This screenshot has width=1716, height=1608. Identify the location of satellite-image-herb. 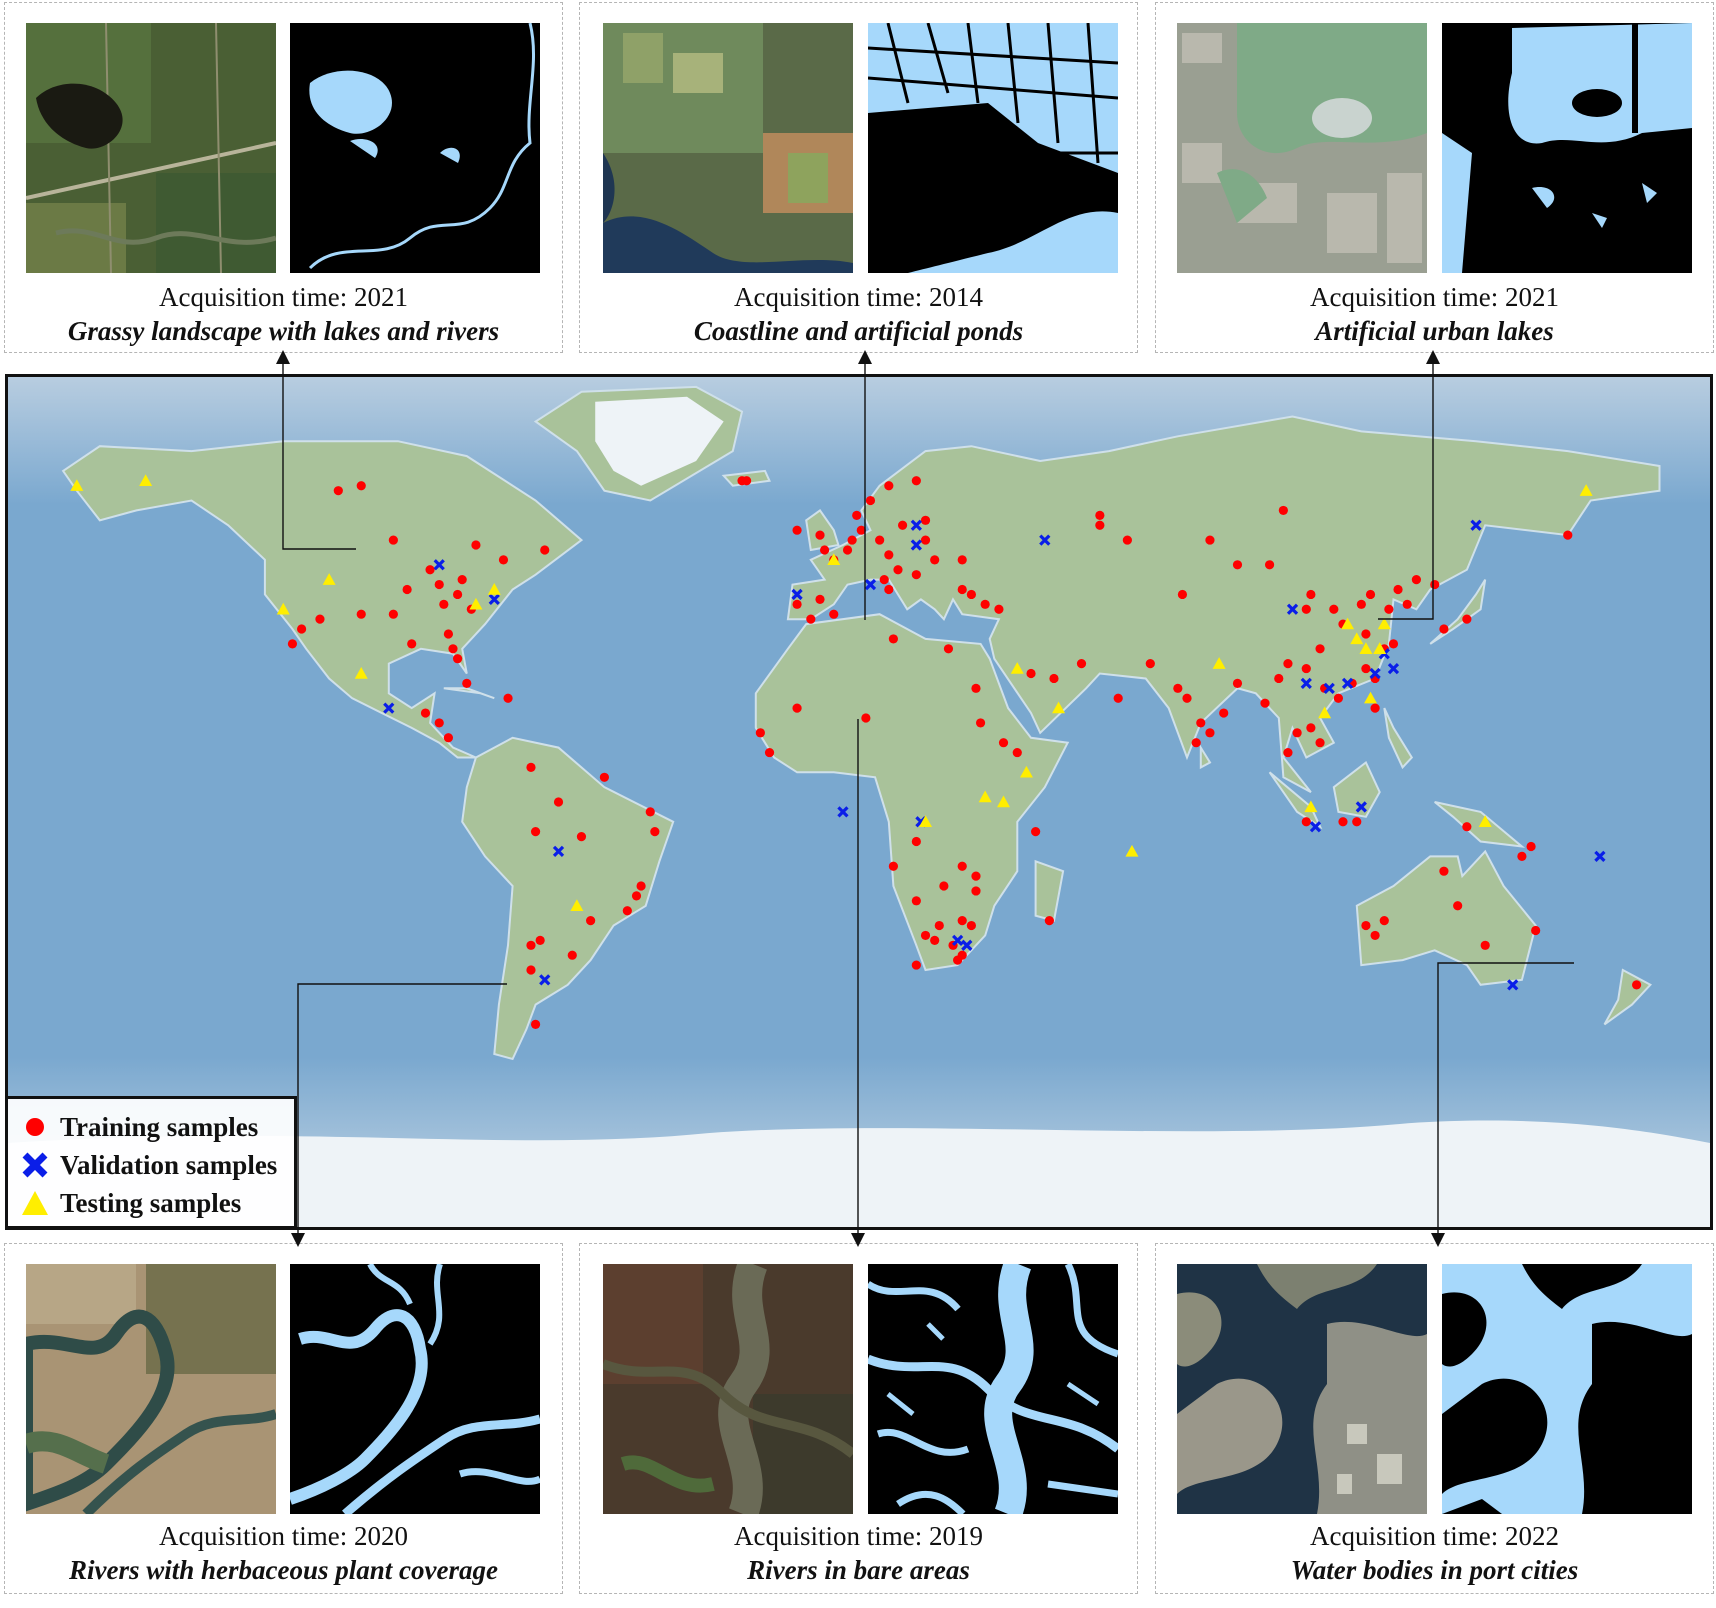
(151, 1389).